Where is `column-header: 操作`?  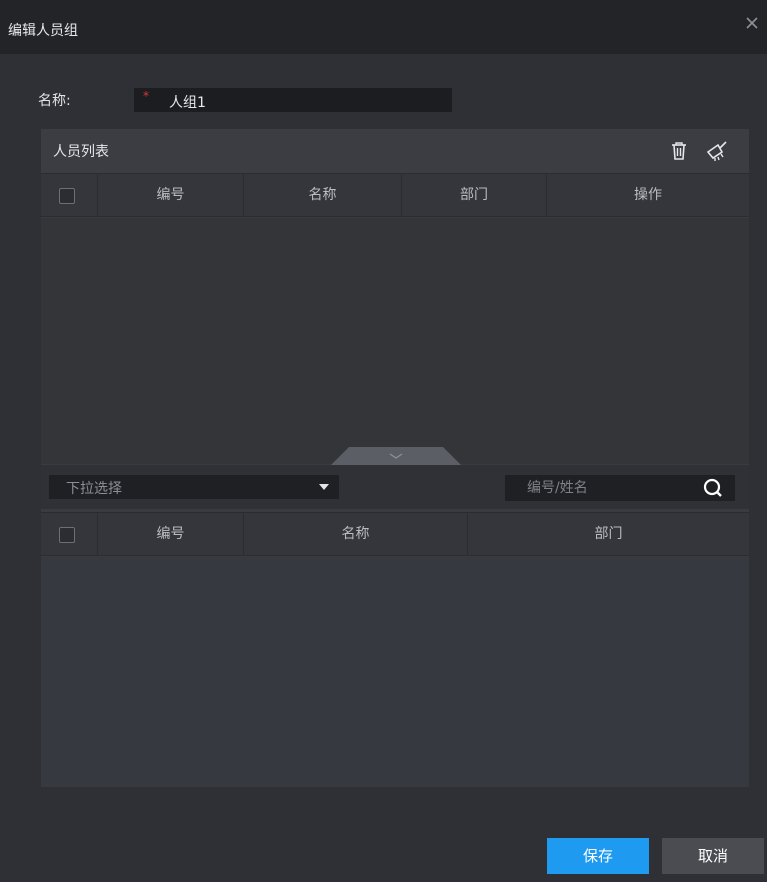
column-header: 操作 is located at coordinates (647, 195).